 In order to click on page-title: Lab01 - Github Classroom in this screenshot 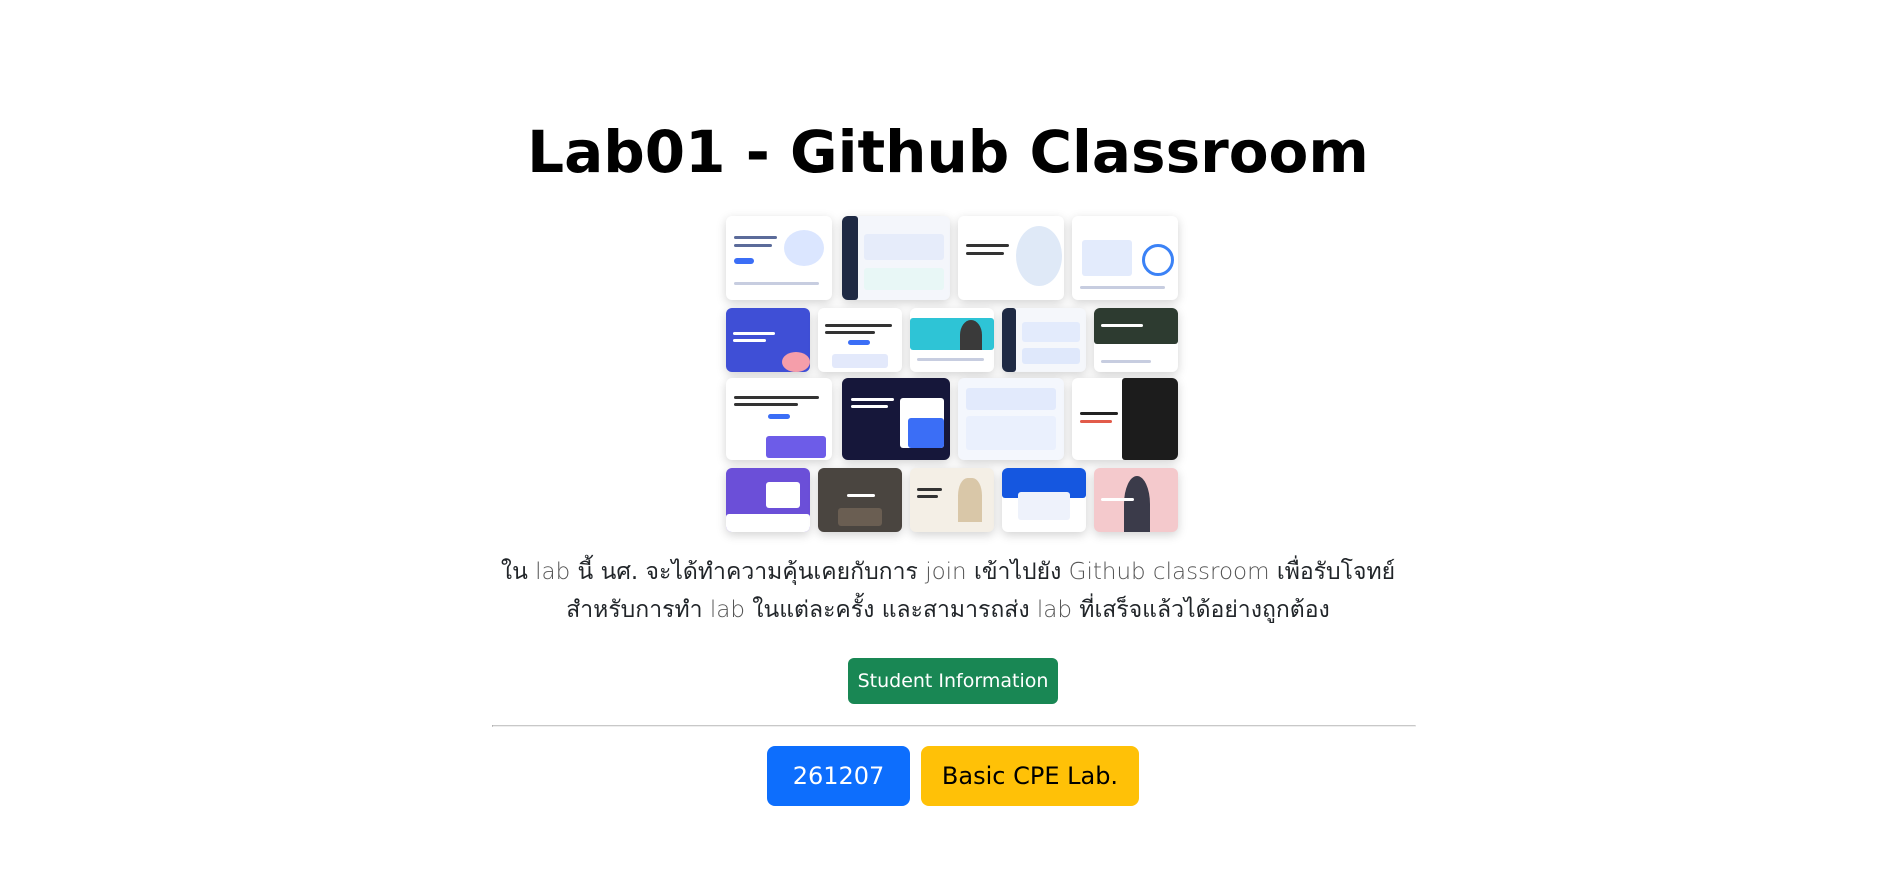, I will do `click(948, 152)`.